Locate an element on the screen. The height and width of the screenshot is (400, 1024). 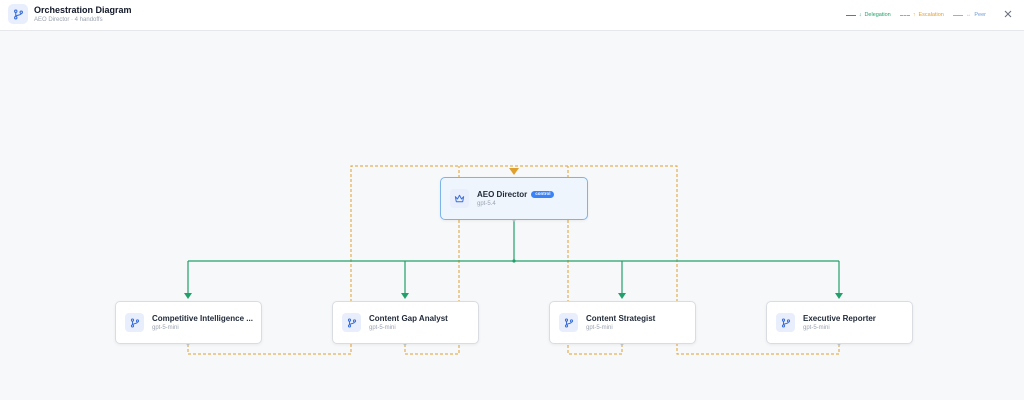
node-aeo-director: AEO Director control gpt-5.4 is located at coordinates (514, 198).